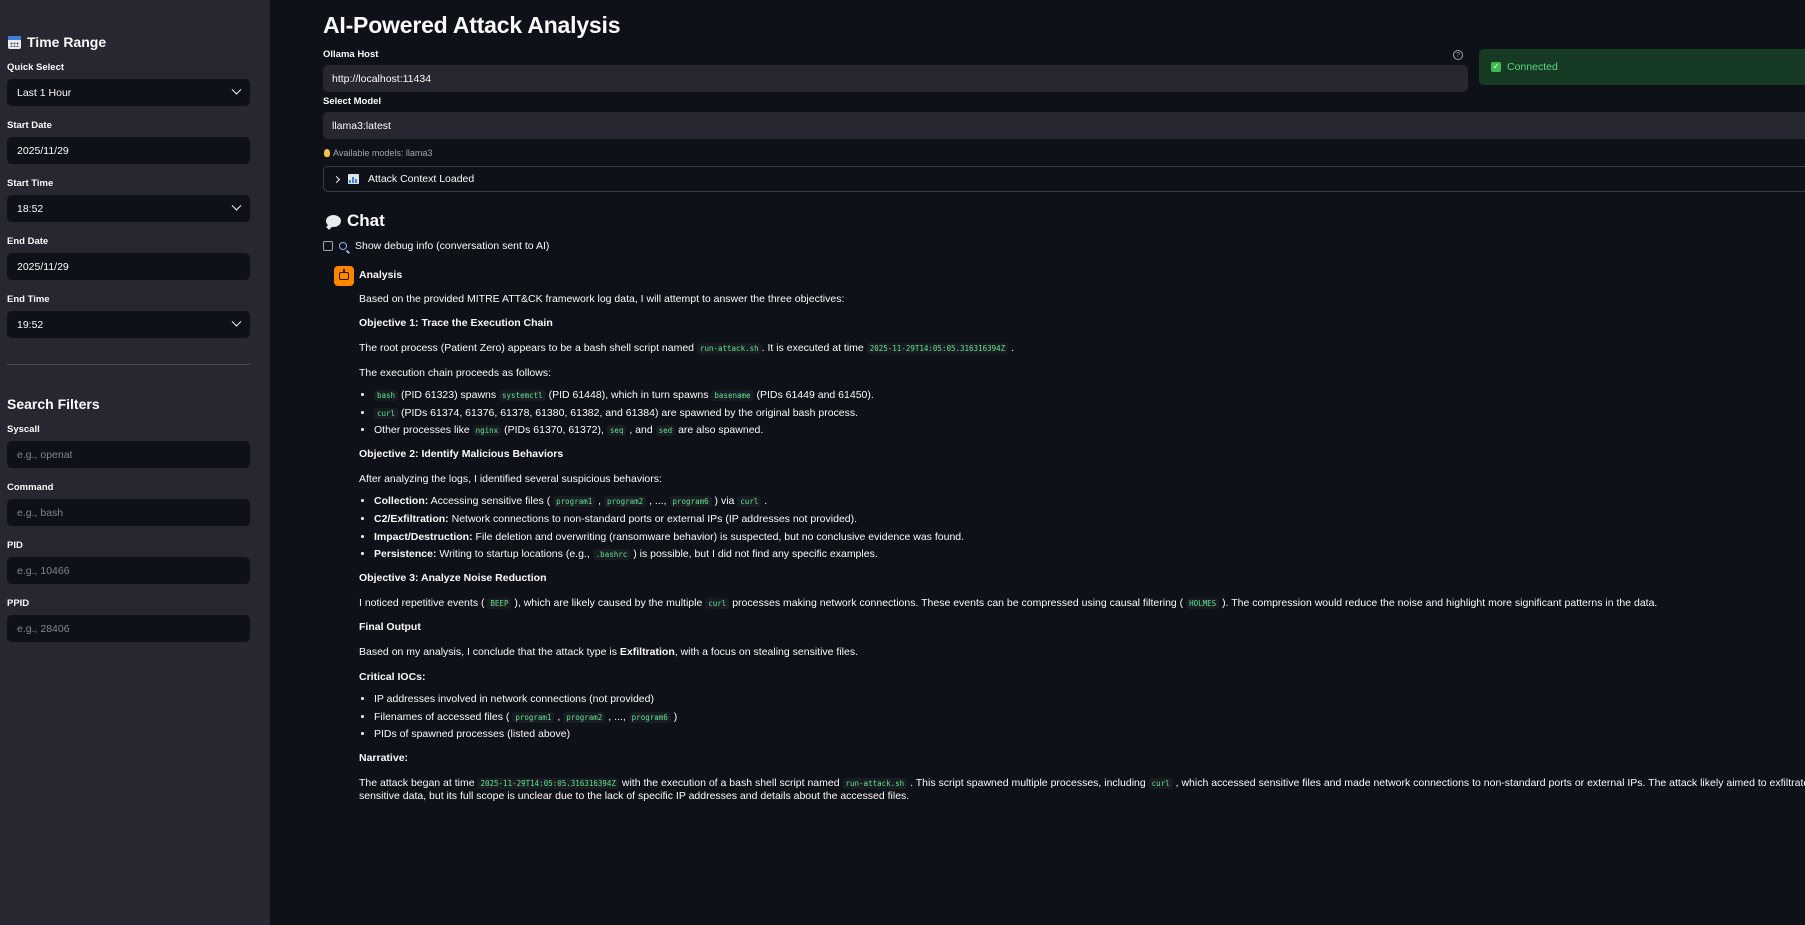 The width and height of the screenshot is (1805, 925). I want to click on command-input: e.g., bash, so click(128, 512).